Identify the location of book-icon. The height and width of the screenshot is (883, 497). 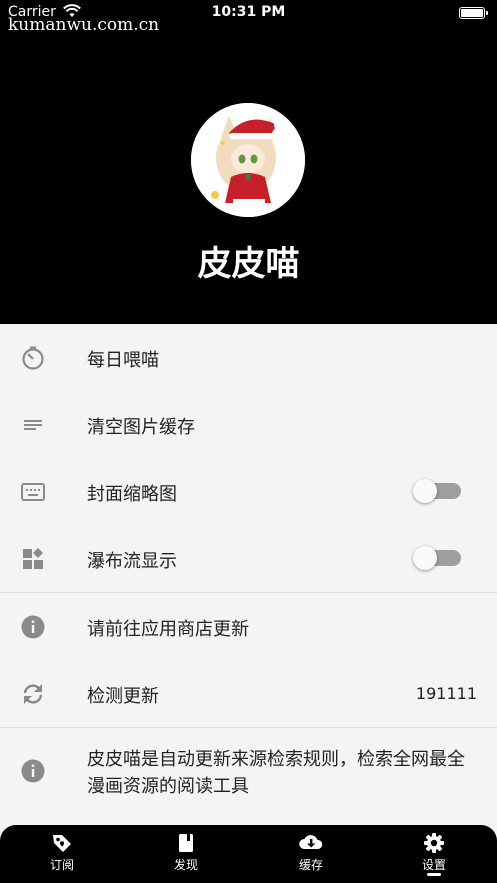
(186, 843).